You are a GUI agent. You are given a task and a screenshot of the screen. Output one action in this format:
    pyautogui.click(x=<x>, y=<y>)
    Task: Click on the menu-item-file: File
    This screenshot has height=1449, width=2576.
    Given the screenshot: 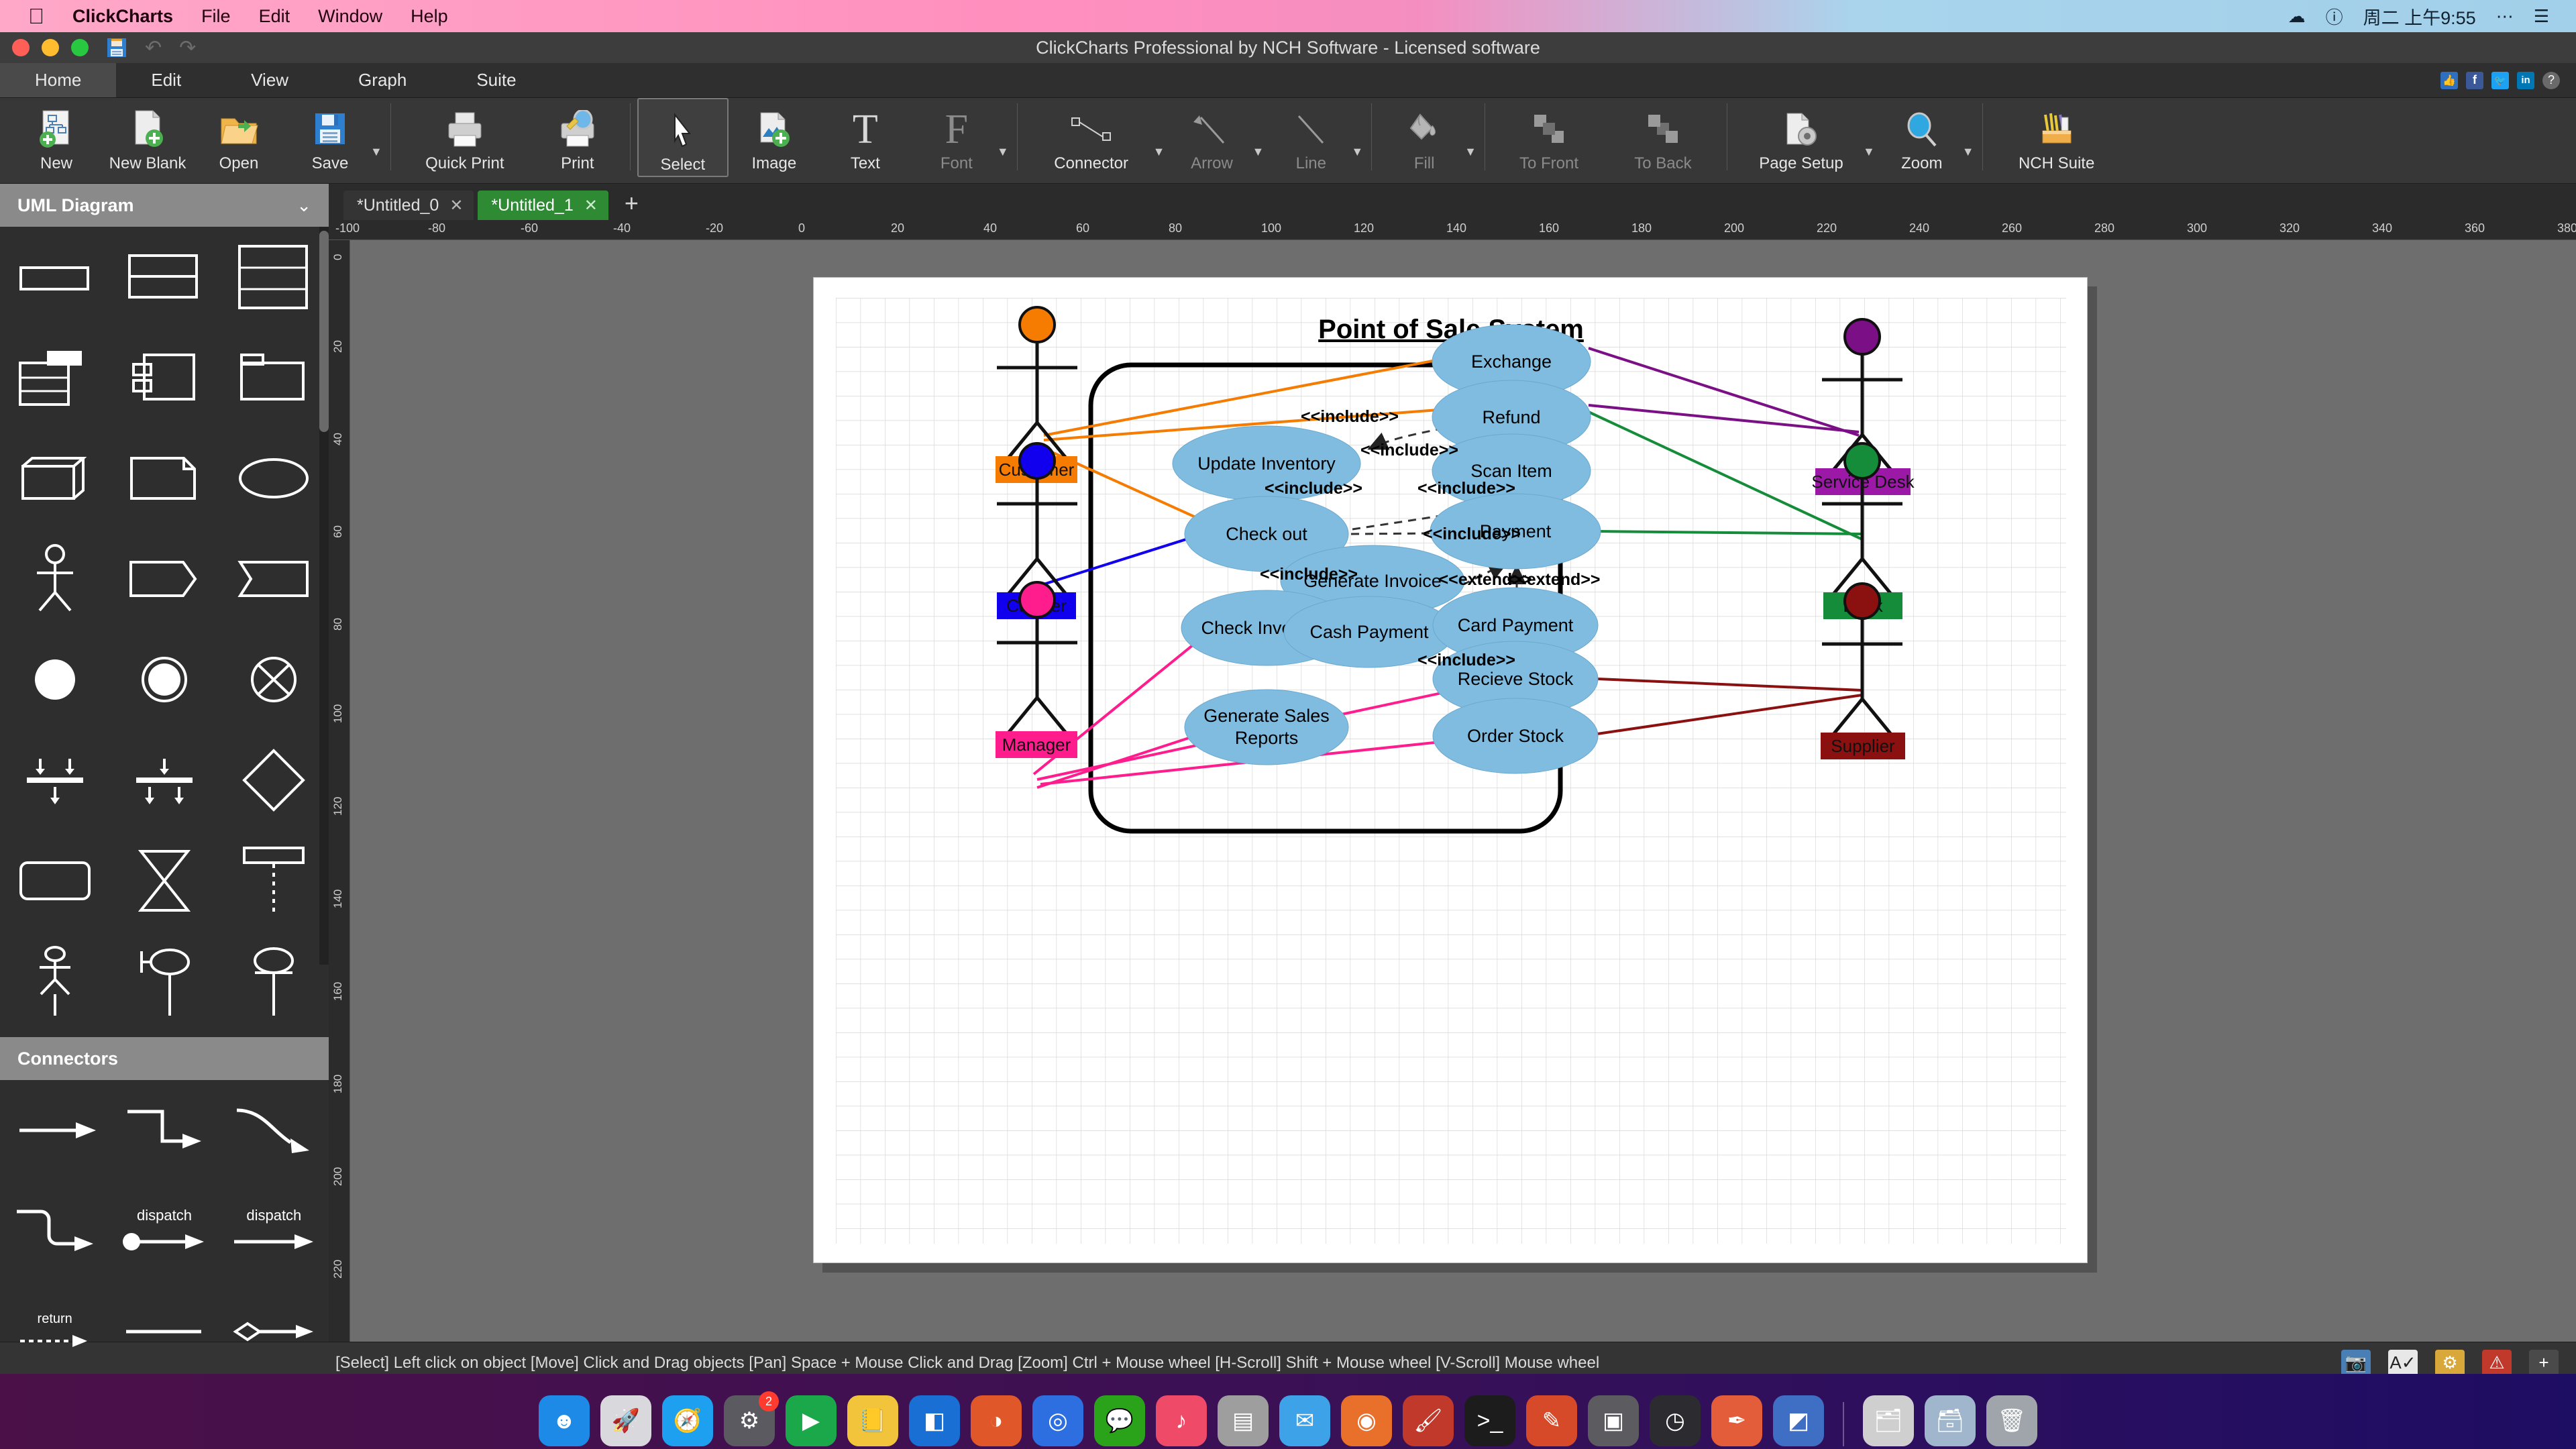 What is the action you would take?
    pyautogui.click(x=216, y=16)
    